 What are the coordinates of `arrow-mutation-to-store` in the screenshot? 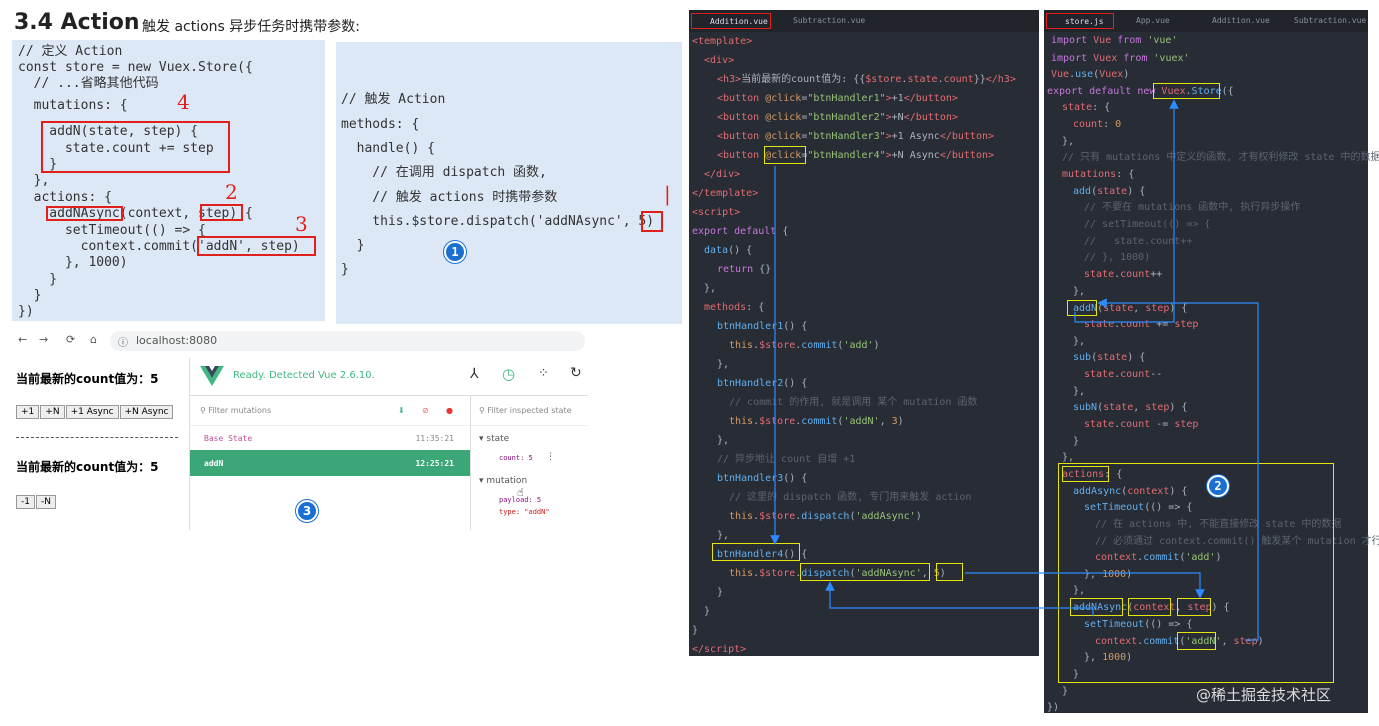 It's located at (1126, 211).